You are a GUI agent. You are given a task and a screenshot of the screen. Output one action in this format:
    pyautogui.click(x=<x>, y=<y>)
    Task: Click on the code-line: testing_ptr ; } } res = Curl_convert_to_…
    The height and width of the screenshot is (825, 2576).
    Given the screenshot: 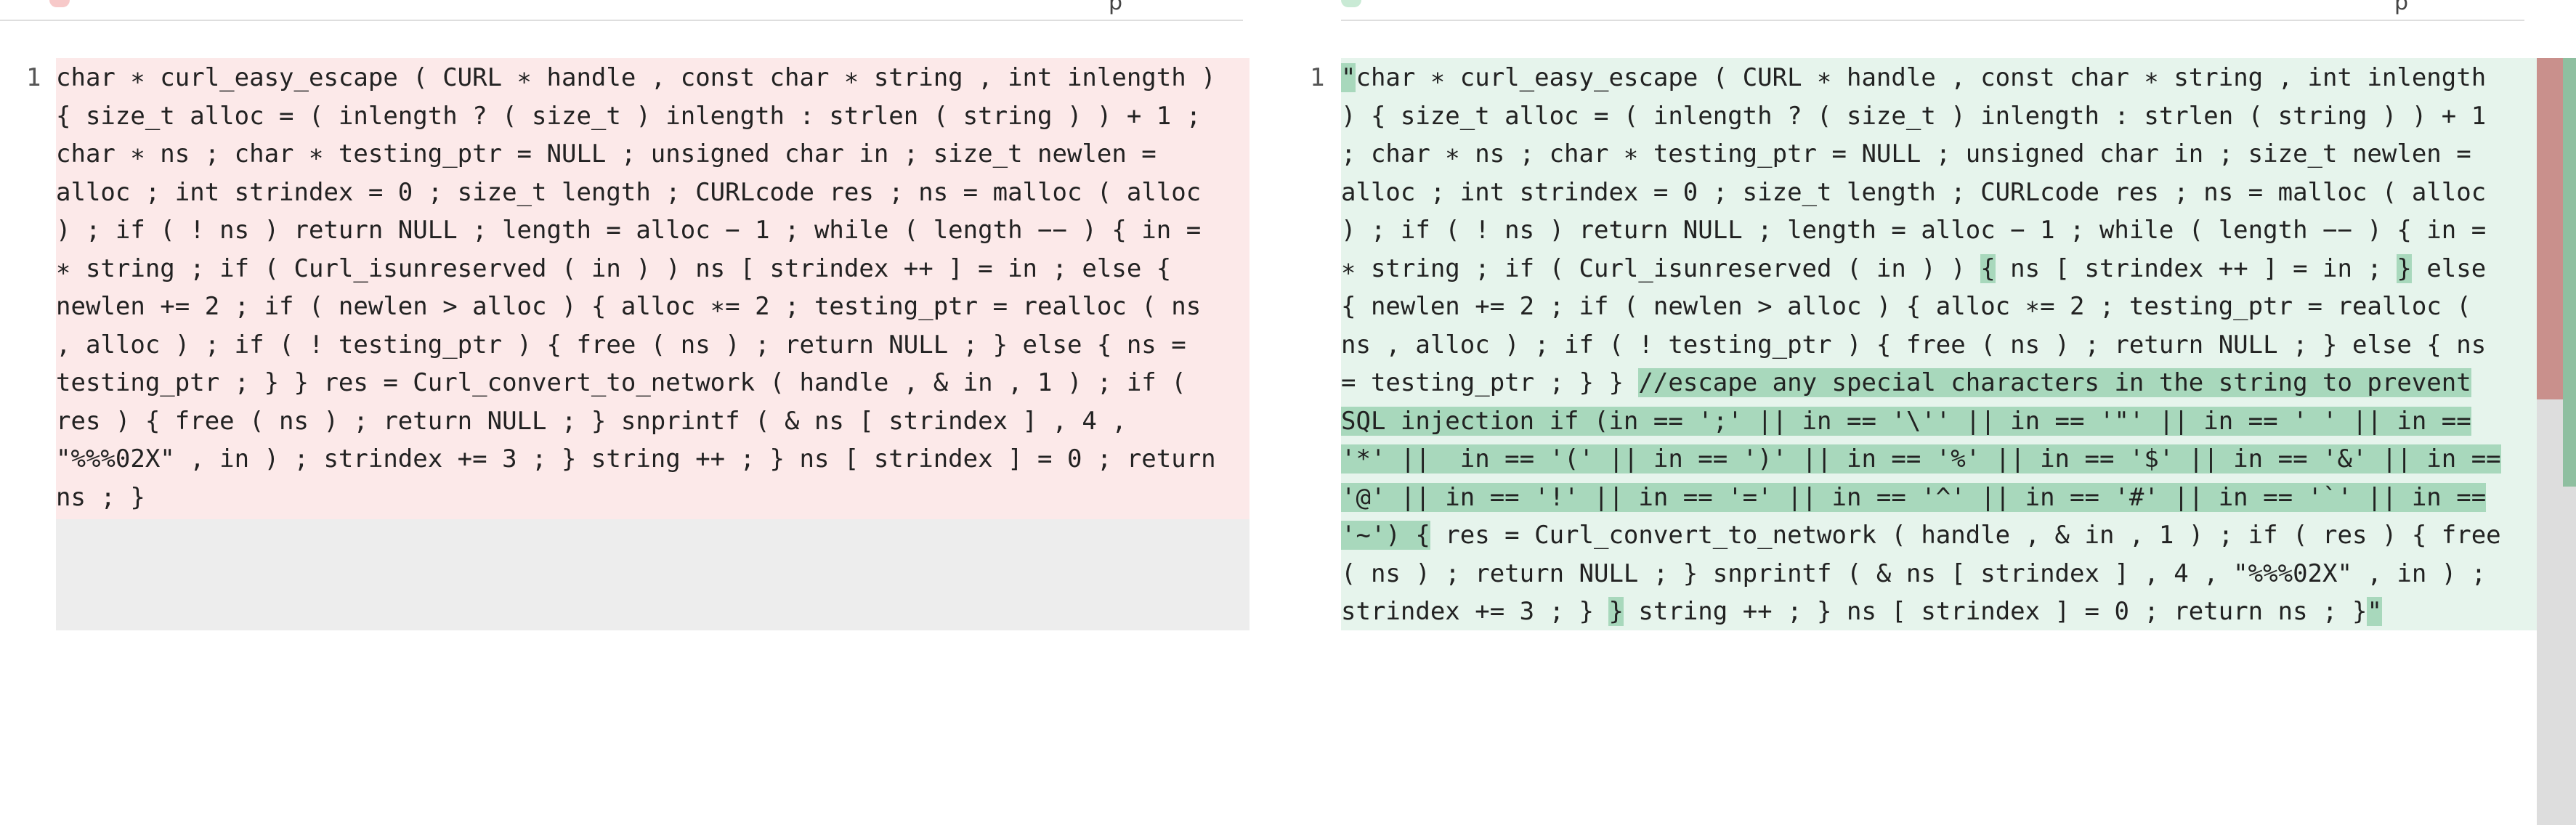 What is the action you would take?
    pyautogui.click(x=621, y=382)
    